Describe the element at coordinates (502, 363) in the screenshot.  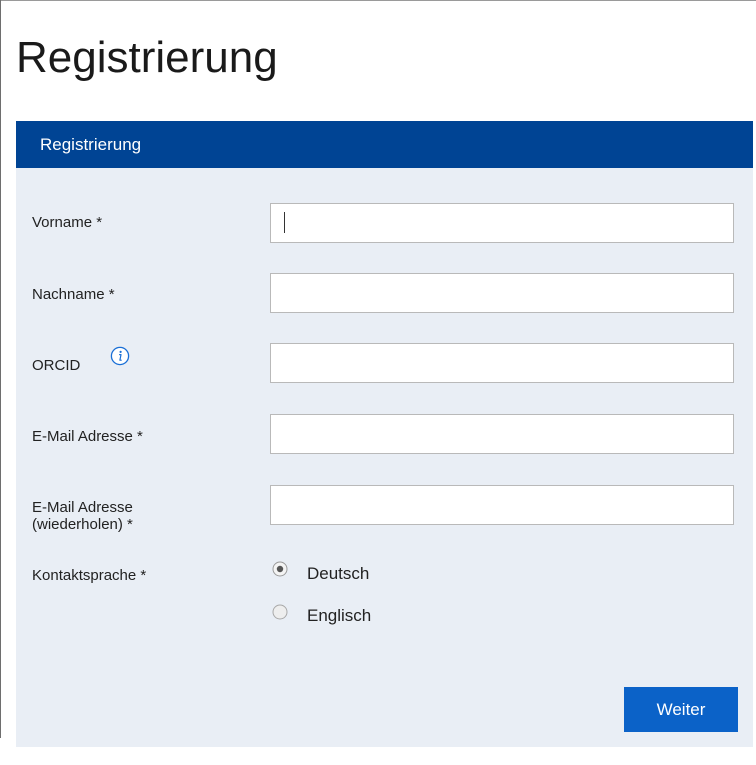
I see `orcid-input` at that location.